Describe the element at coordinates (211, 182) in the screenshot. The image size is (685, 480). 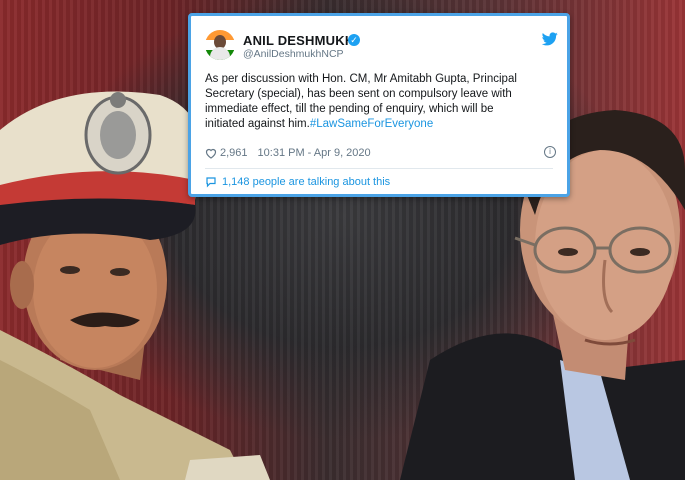
I see `comment-bubble-icon` at that location.